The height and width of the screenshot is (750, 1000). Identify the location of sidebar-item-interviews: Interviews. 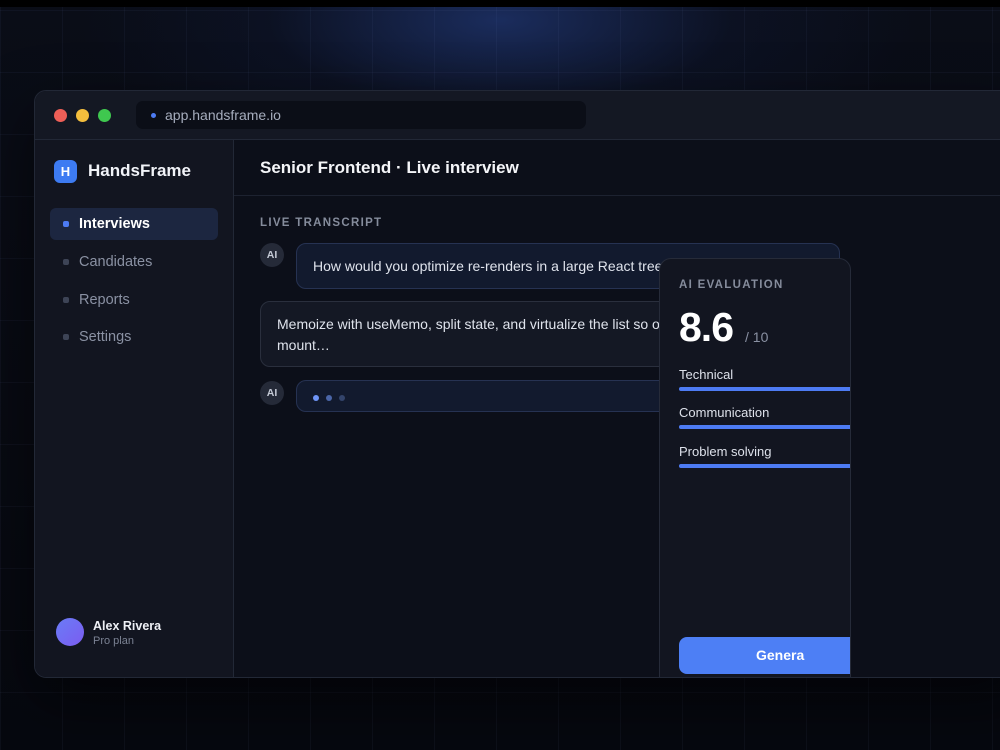
(134, 224).